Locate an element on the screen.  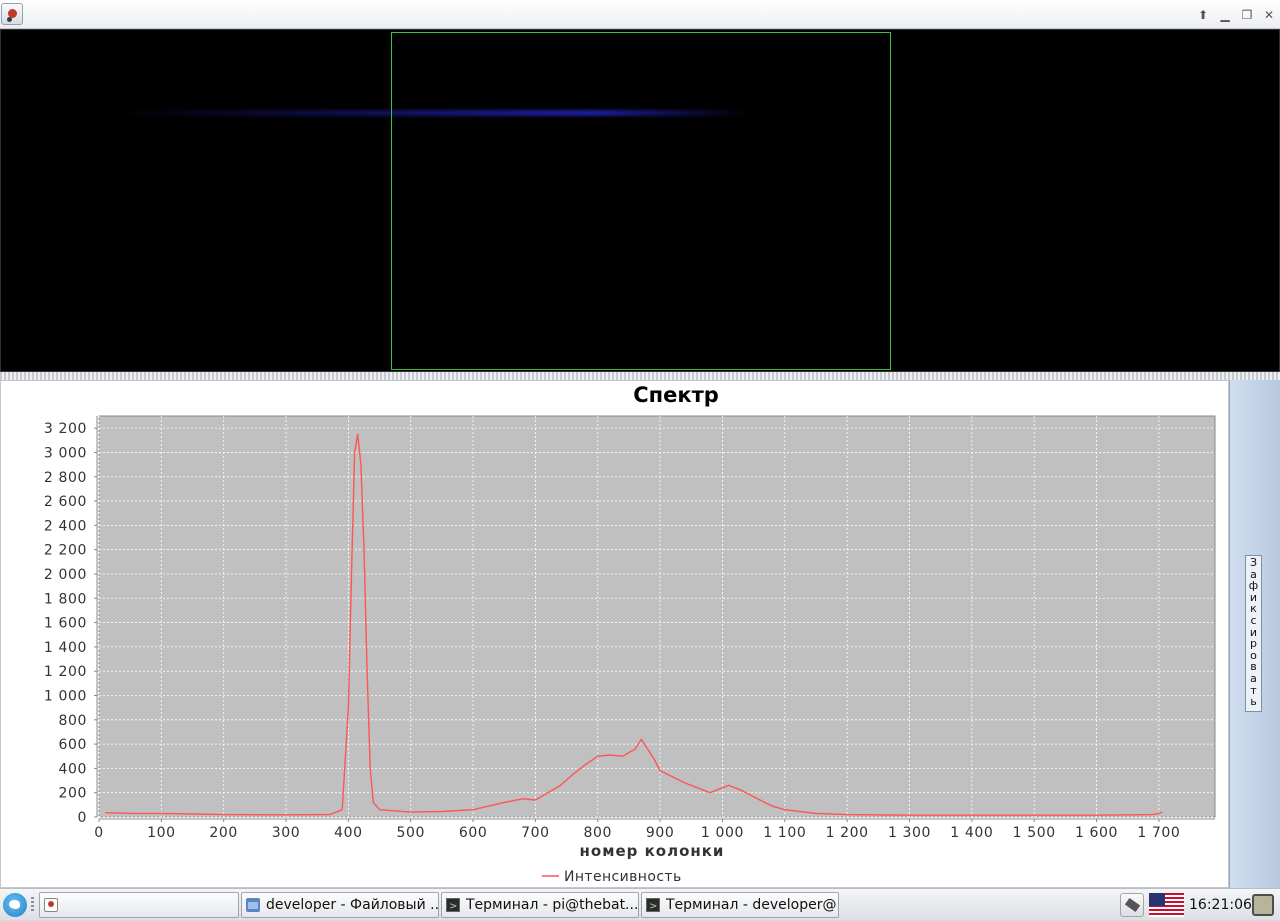
window-up-button: ⬆ is located at coordinates (1203, 15).